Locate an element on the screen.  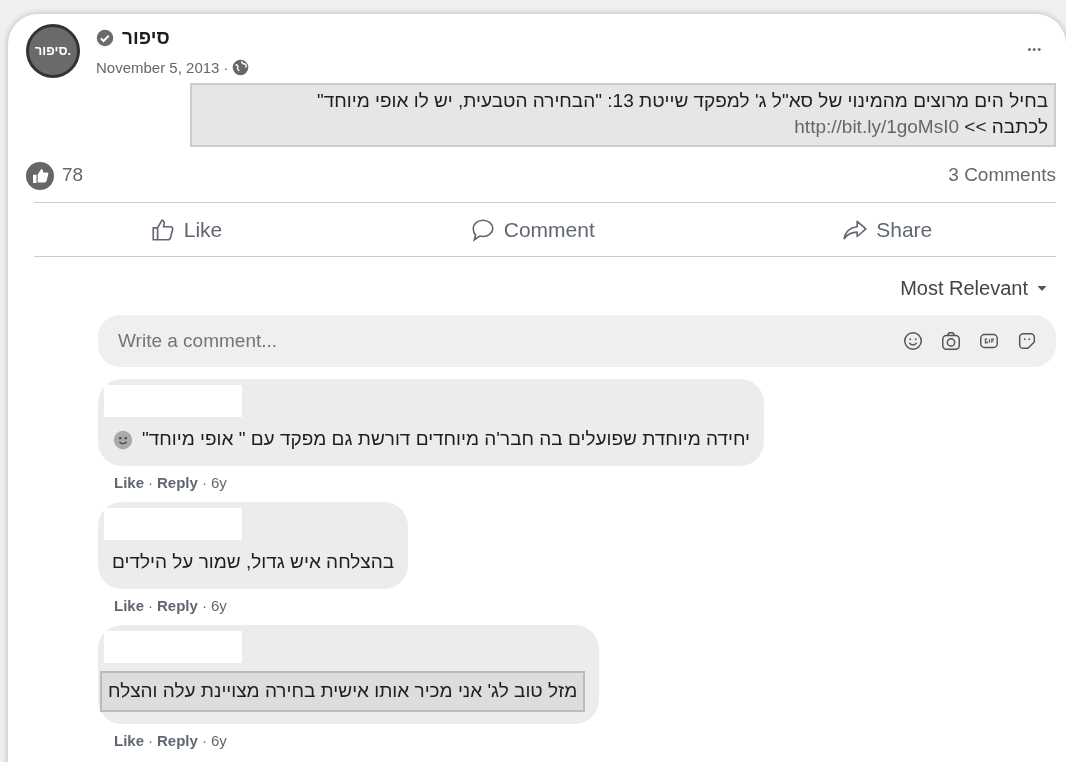
sort-dropdown: Most Relevant is located at coordinates (974, 288).